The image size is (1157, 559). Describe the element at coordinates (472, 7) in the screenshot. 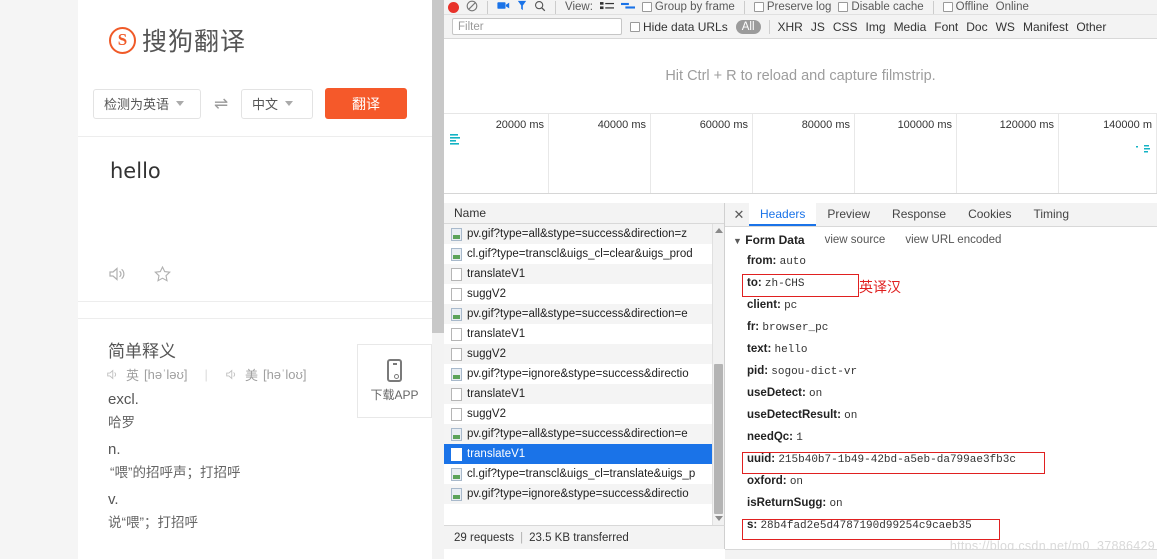

I see `clear-icon` at that location.